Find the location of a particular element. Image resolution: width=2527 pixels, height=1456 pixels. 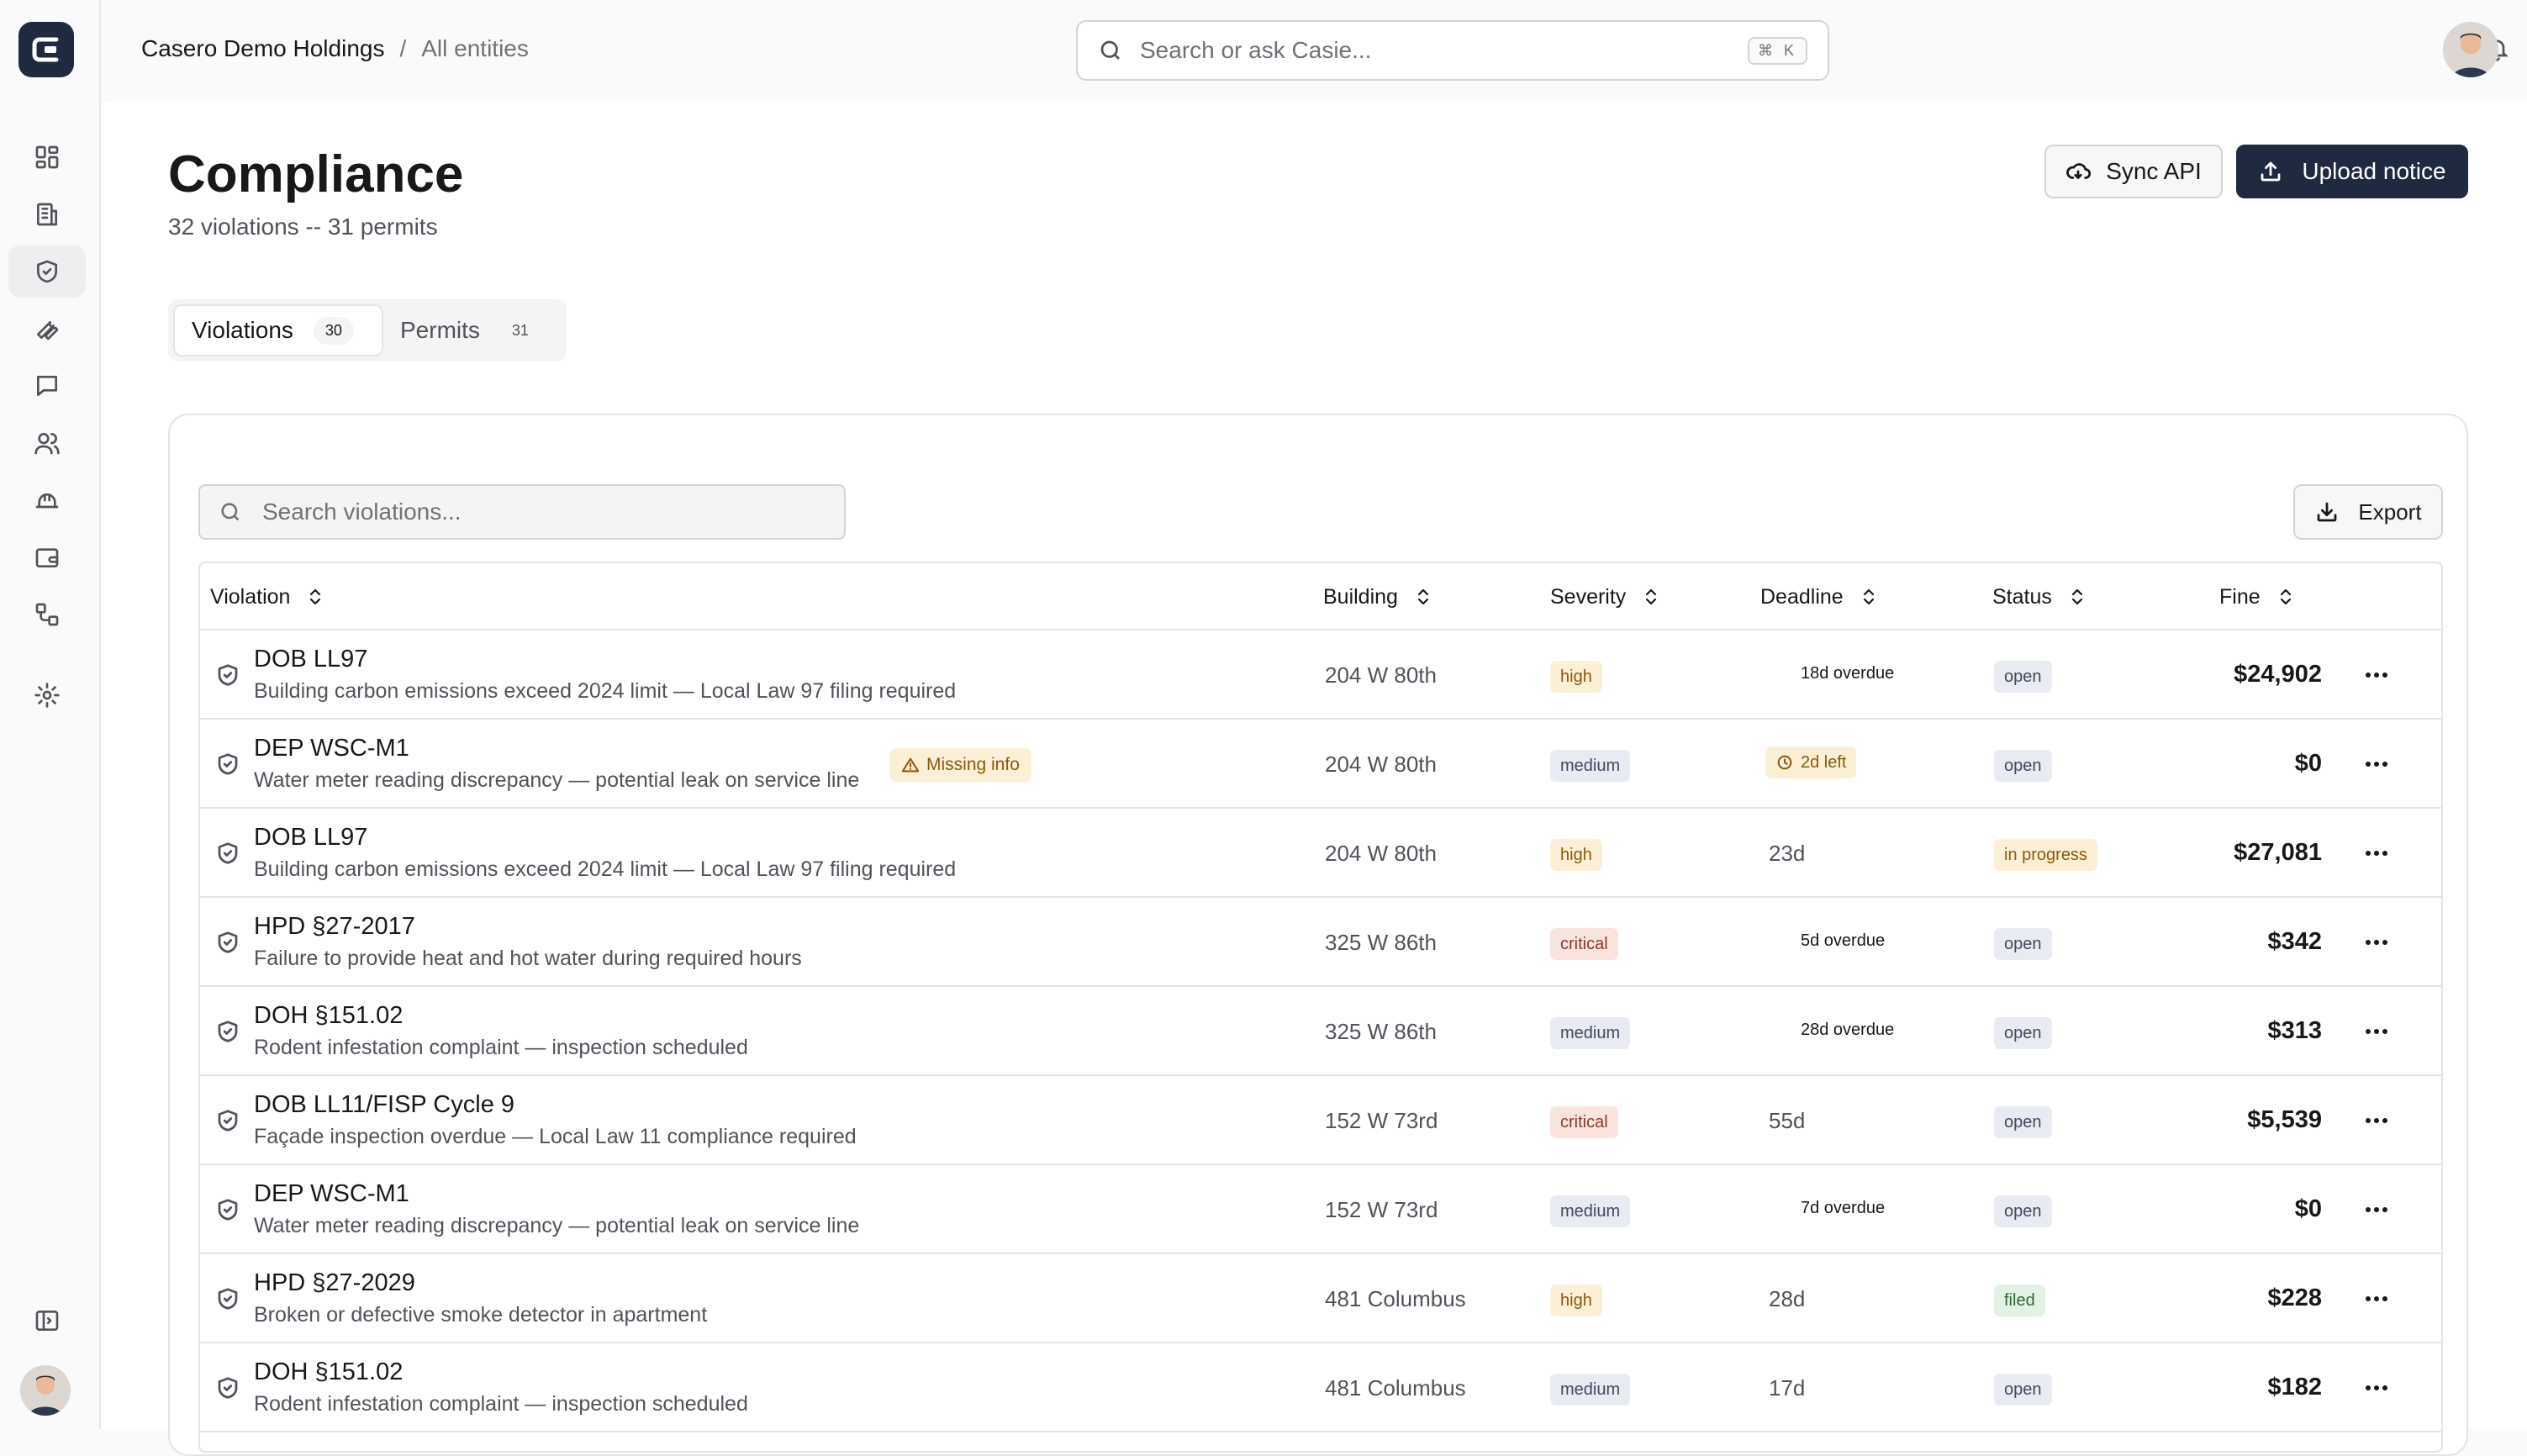

upload-notice-button: Upload notice is located at coordinates (2352, 171).